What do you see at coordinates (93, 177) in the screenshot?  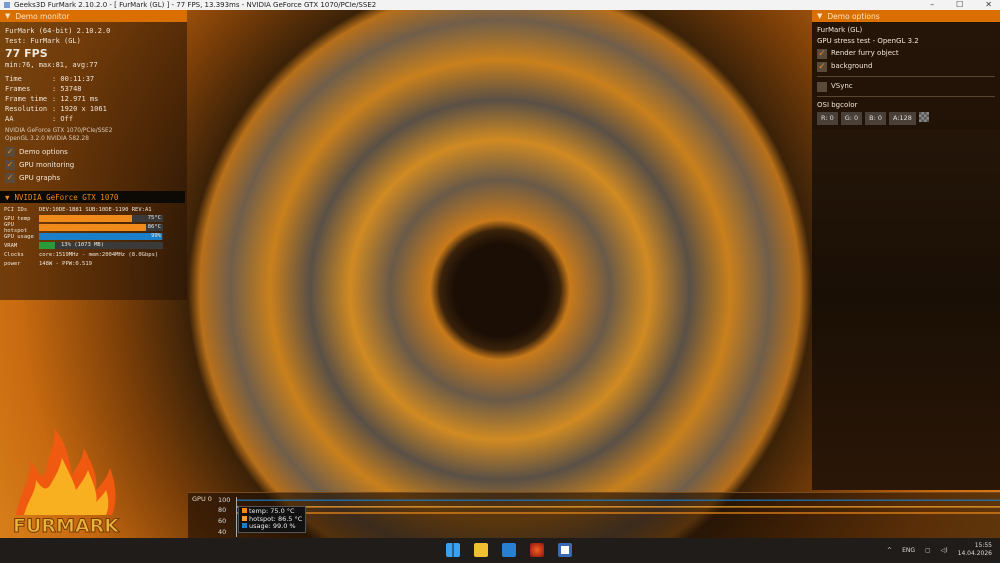 I see `checkbox-gpu-graphs: ✓ GPU graphs` at bounding box center [93, 177].